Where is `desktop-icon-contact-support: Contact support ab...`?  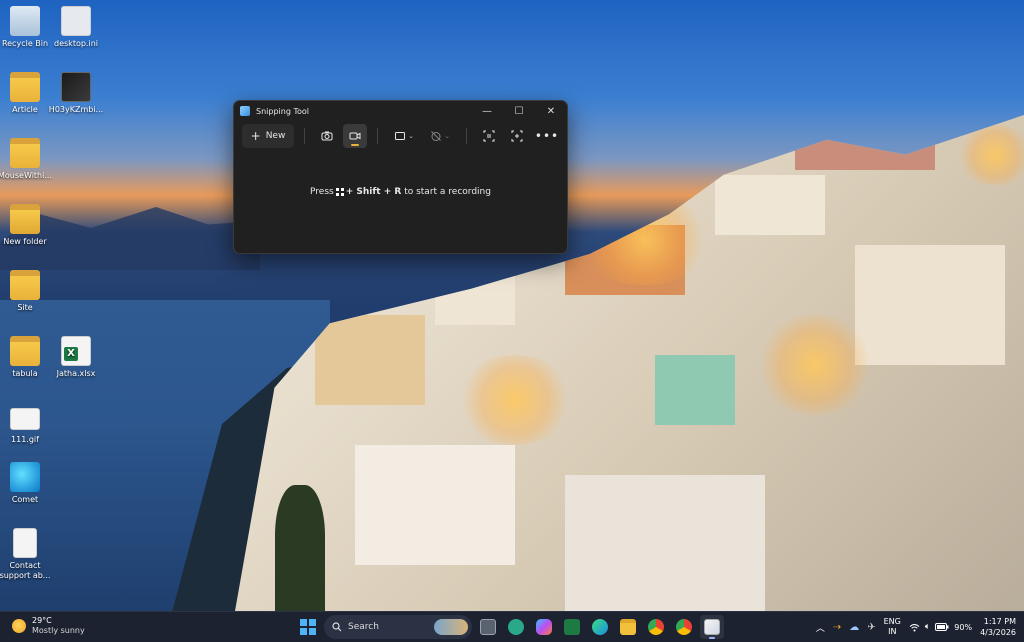 desktop-icon-contact-support: Contact support ab... is located at coordinates (28, 554).